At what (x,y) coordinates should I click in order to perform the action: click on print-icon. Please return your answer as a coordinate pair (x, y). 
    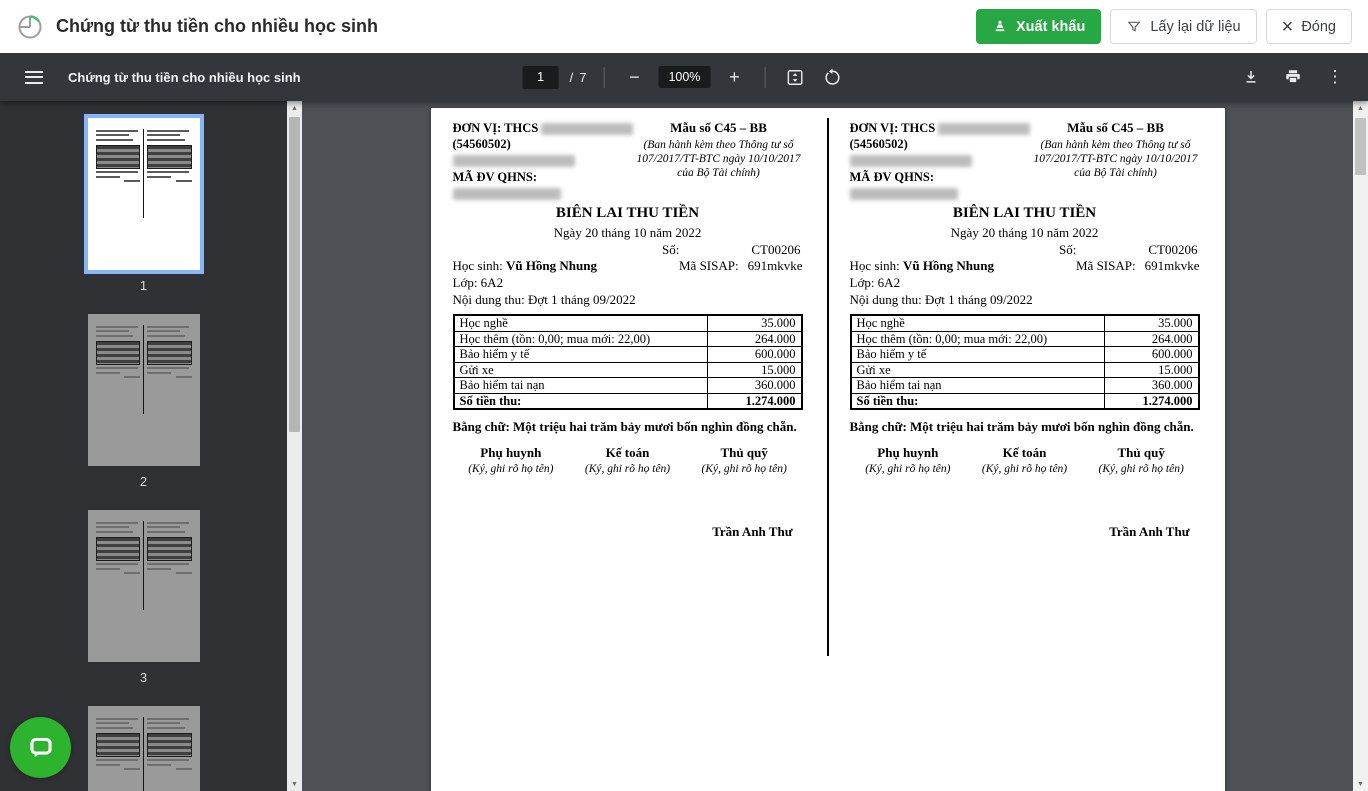
    Looking at the image, I should click on (1293, 77).